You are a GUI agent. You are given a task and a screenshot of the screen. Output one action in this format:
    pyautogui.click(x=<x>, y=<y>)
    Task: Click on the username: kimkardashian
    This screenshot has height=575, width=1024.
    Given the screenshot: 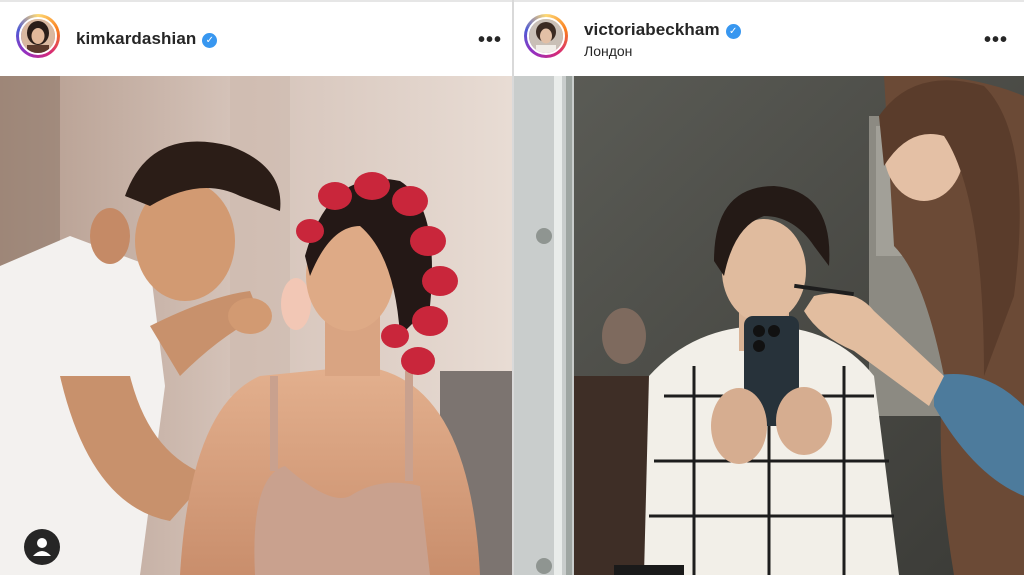 What is the action you would take?
    pyautogui.click(x=136, y=38)
    